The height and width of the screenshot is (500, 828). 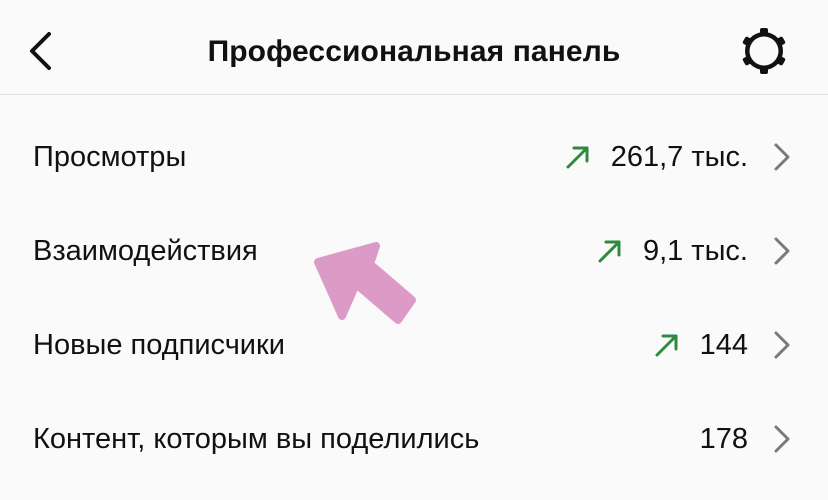 I want to click on settings-button, so click(x=764, y=51).